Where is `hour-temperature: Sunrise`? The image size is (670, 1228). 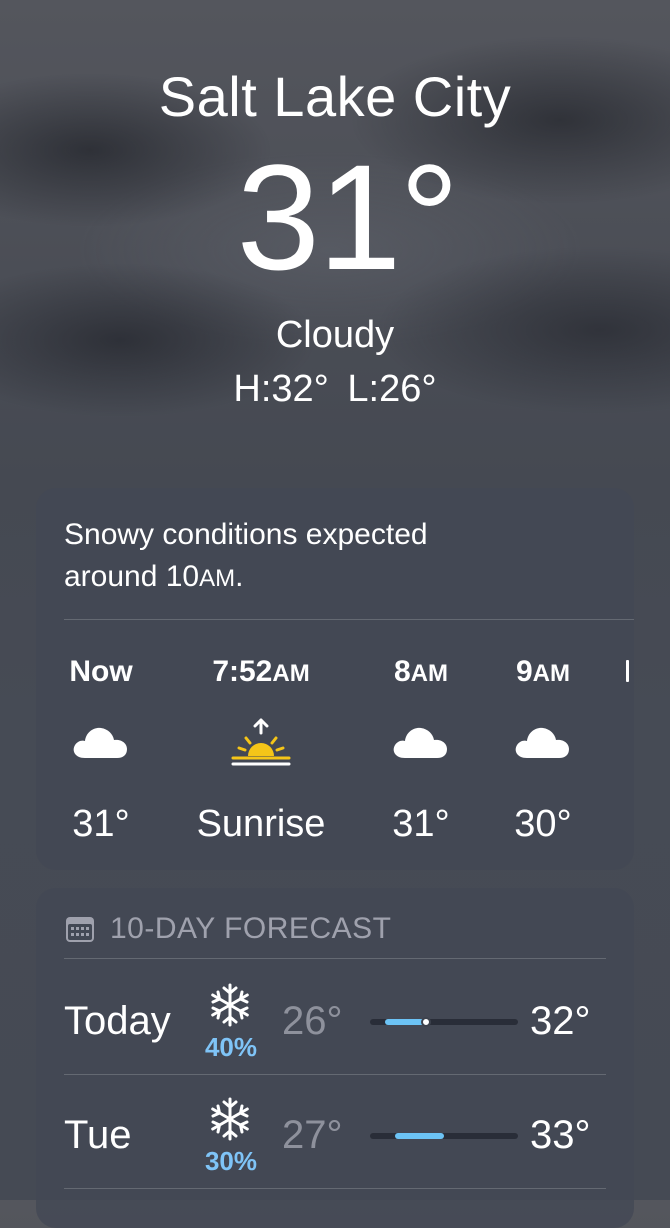
hour-temperature: Sunrise is located at coordinates (261, 824).